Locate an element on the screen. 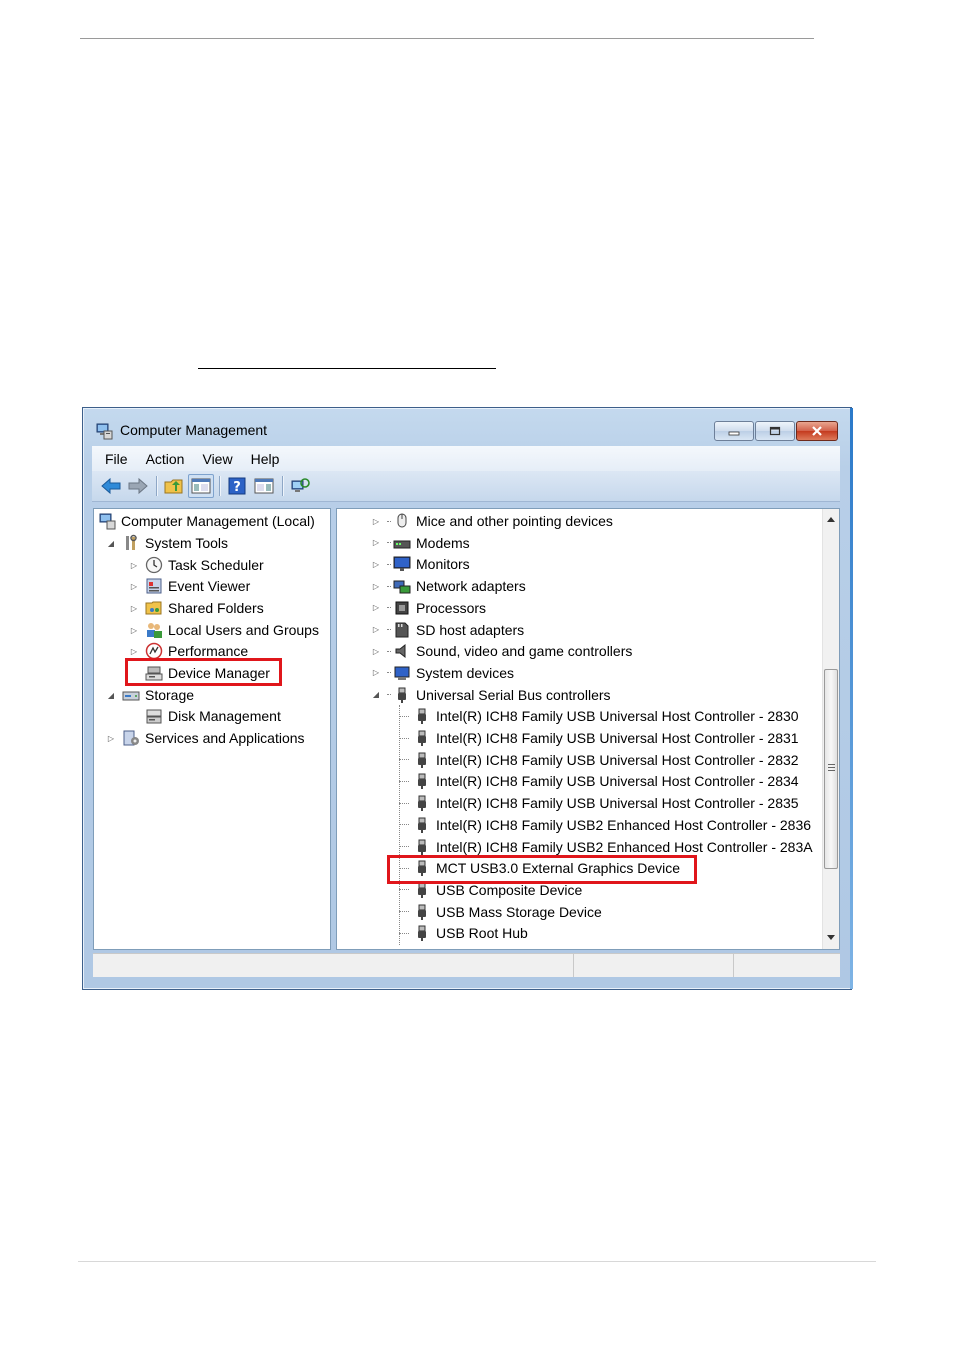 The width and height of the screenshot is (954, 1350). back-arrow-icon is located at coordinates (111, 486).